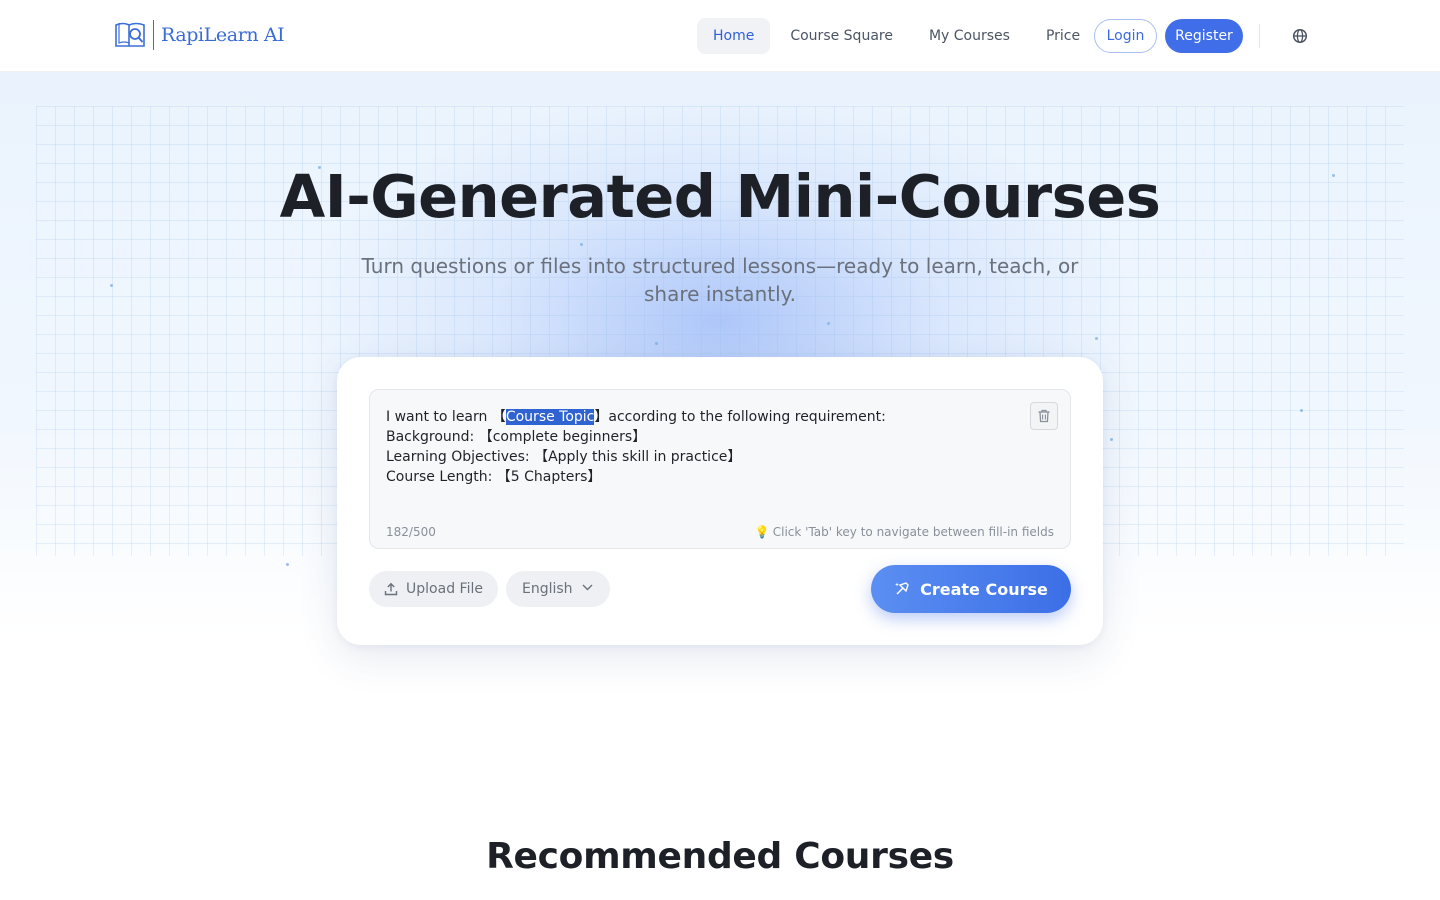 The height and width of the screenshot is (900, 1440). Describe the element at coordinates (841, 36) in the screenshot. I see `nav-course-square: Course Square` at that location.